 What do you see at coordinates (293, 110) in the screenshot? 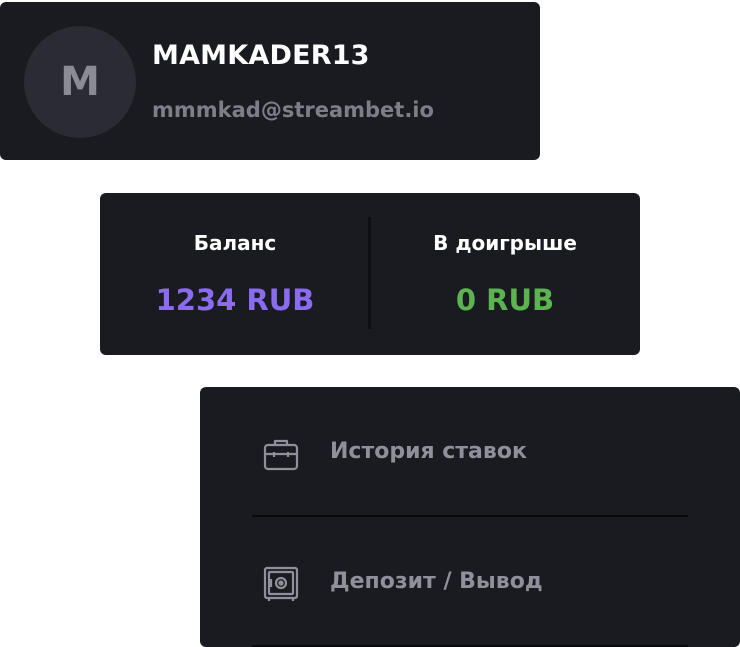
I see `user-email: mmmkad@streambet.io` at bounding box center [293, 110].